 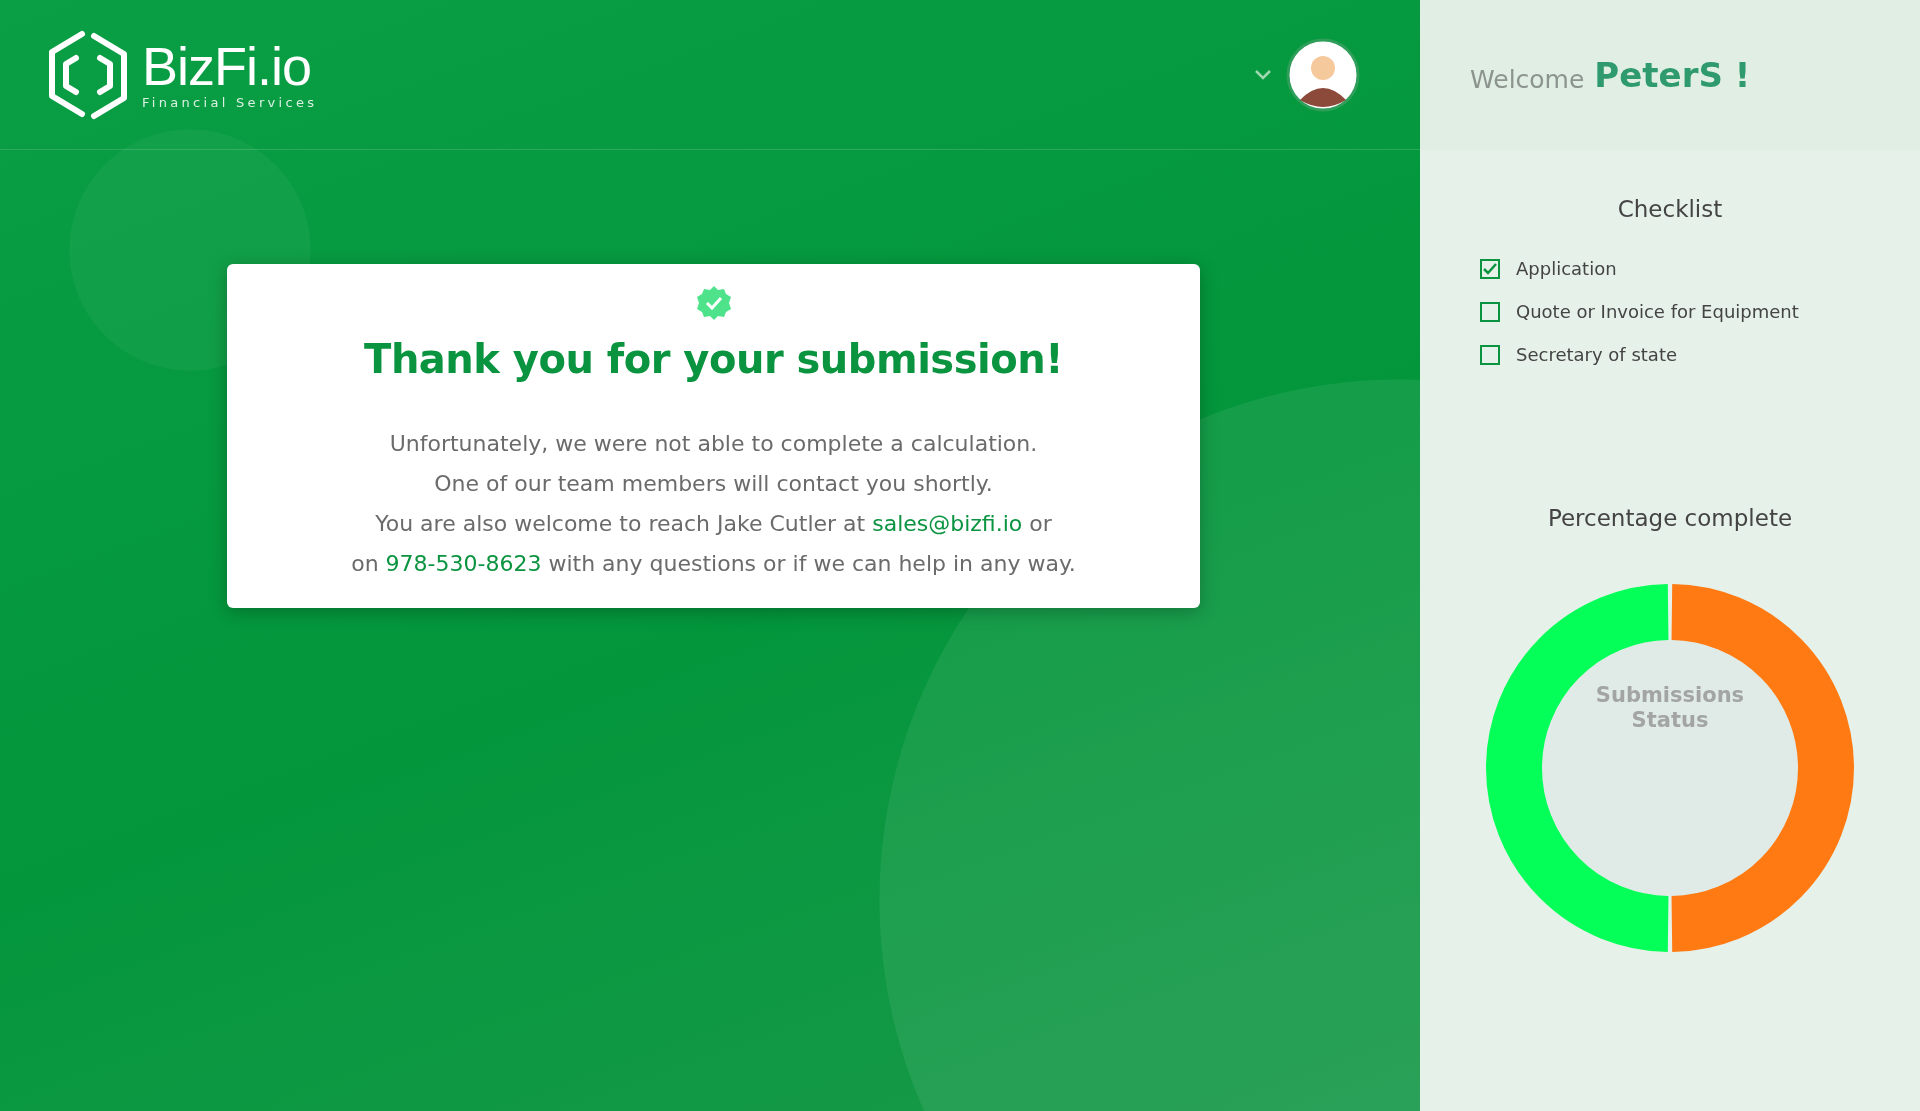 I want to click on message-text: Unfortunately, we were not able to complete a calculation. One of our team members will contact you shortly. You are also welcome to reach Jake Cutler at sales@bizfi.io or on 978-530-8623 with any questions or if we can help in any way., so click(x=713, y=504).